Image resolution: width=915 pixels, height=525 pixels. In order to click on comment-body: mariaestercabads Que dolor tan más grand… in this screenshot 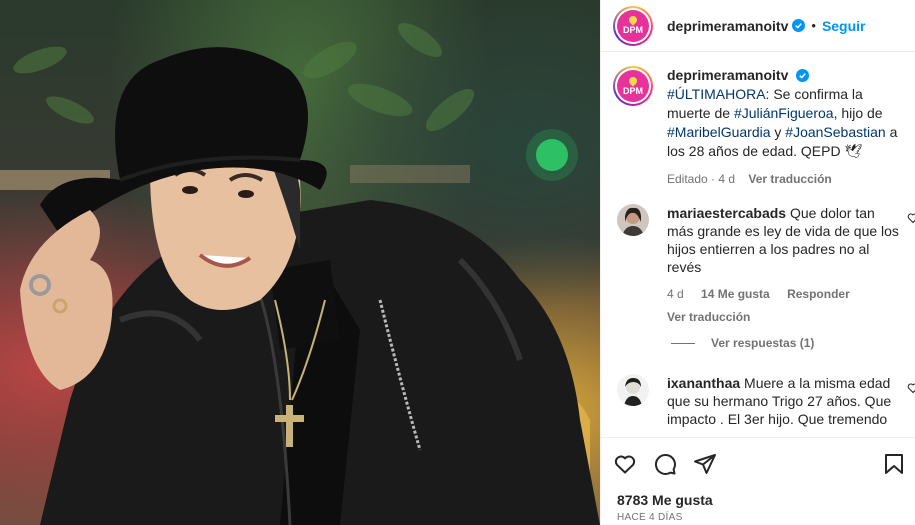, I will do `click(783, 265)`.